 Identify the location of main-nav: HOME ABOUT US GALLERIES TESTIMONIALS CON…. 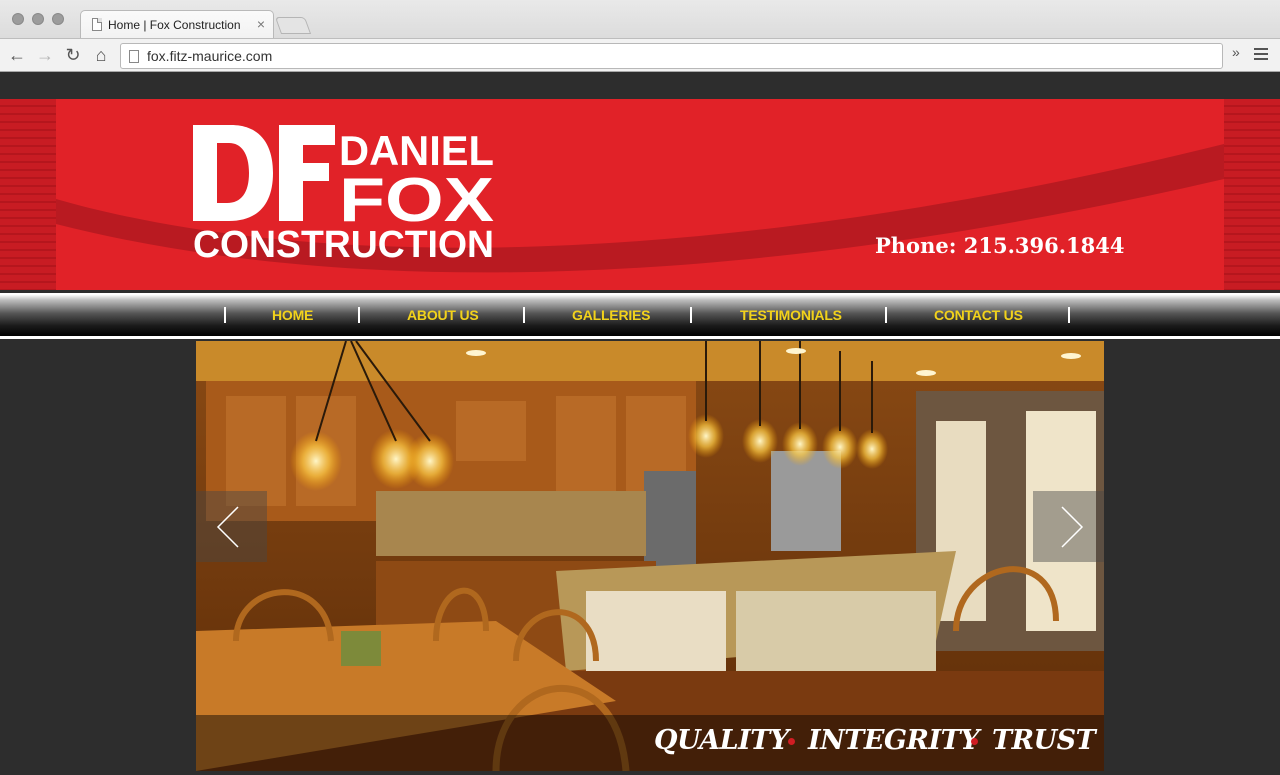
(640, 316).